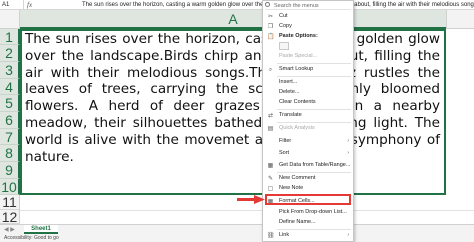 The height and width of the screenshot is (242, 474). Describe the element at coordinates (308, 26) in the screenshot. I see `menu-item-copy: ❐ Copy` at that location.